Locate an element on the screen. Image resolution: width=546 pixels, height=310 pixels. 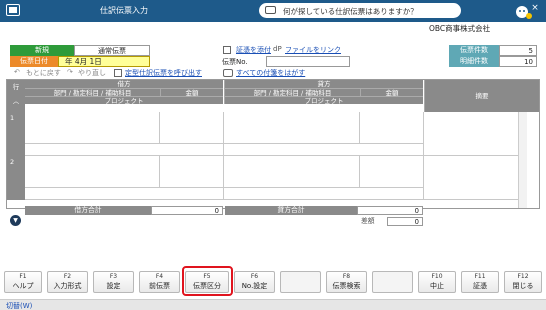
credit-total-value: 0 is located at coordinates (390, 210).